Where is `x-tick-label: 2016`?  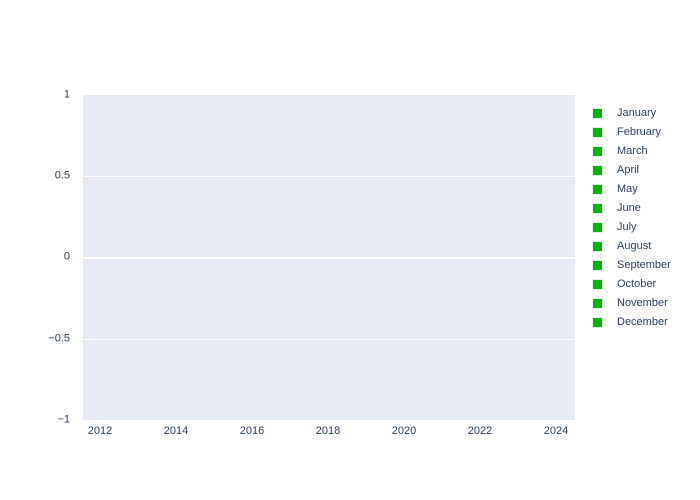
x-tick-label: 2016 is located at coordinates (252, 431).